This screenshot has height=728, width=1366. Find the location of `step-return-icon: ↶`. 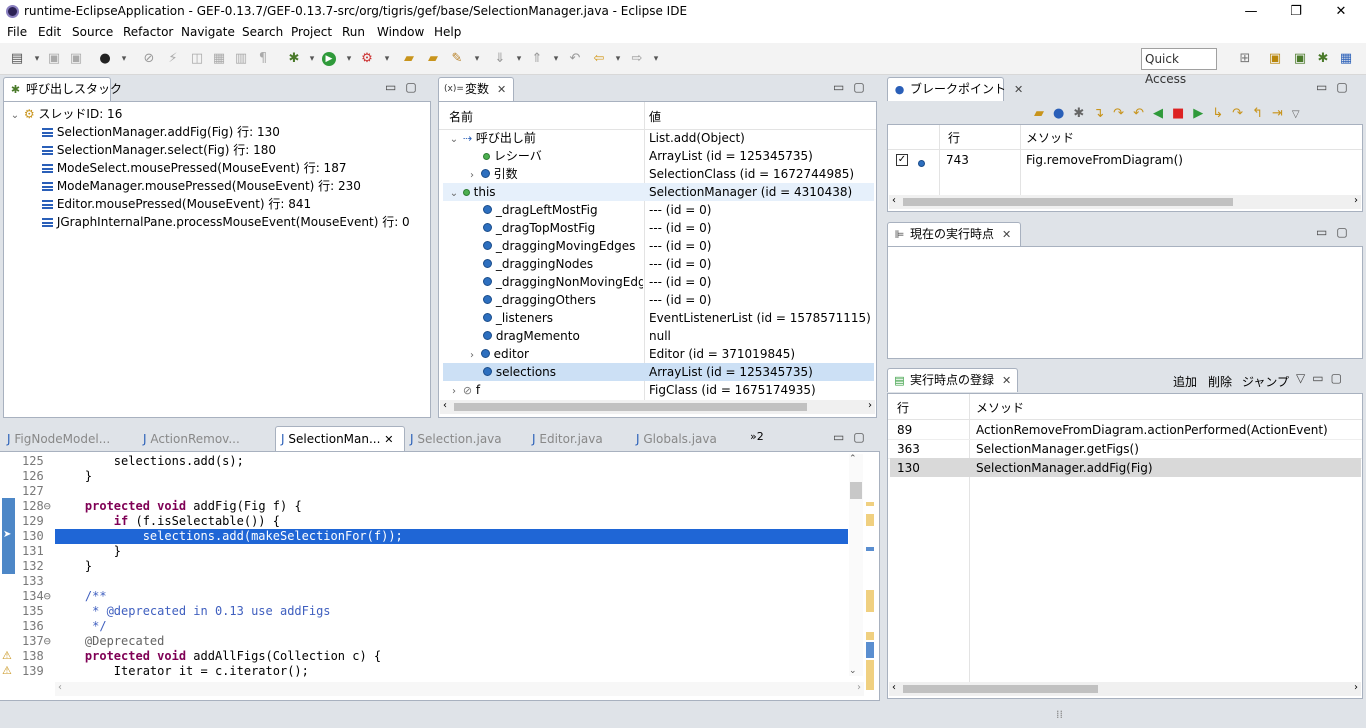

step-return-icon: ↶ is located at coordinates (1143, 113).